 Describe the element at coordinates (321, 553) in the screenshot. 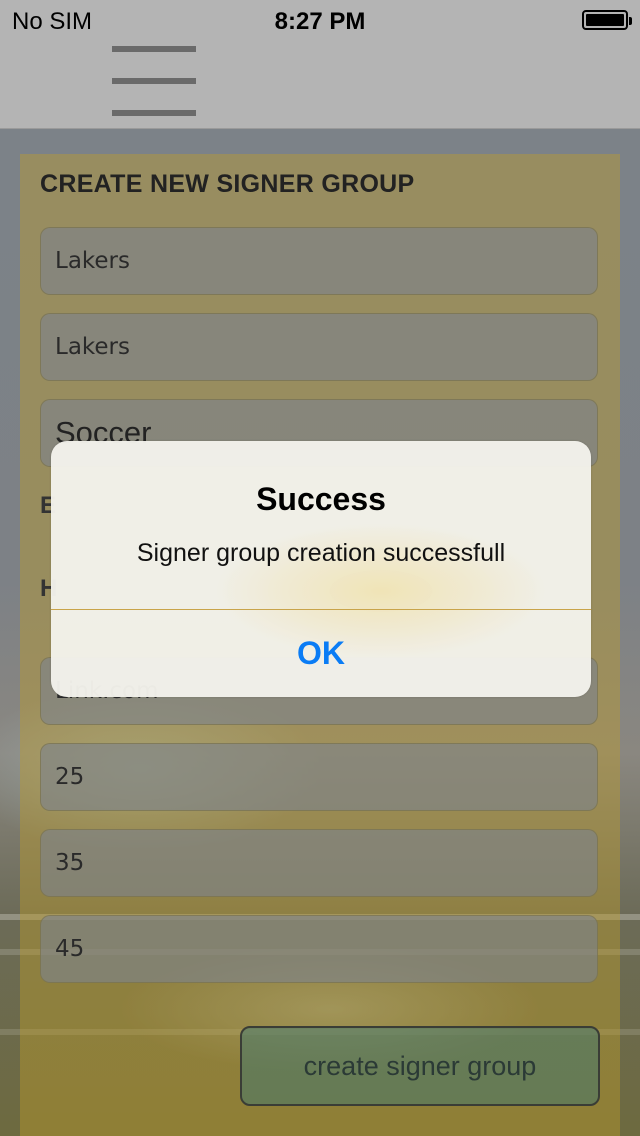

I see `alert-message: Signer group creation successfull` at that location.